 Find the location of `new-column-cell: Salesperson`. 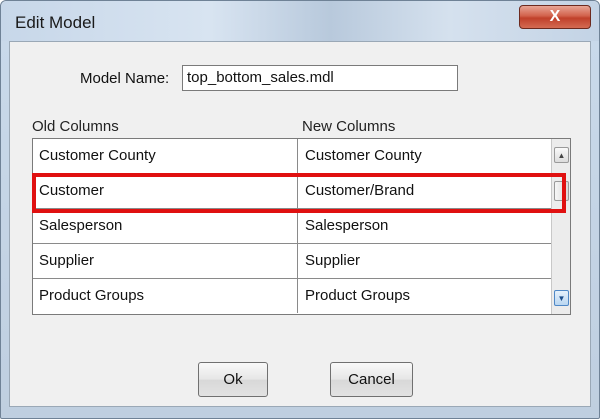

new-column-cell: Salesperson is located at coordinates (424, 226).